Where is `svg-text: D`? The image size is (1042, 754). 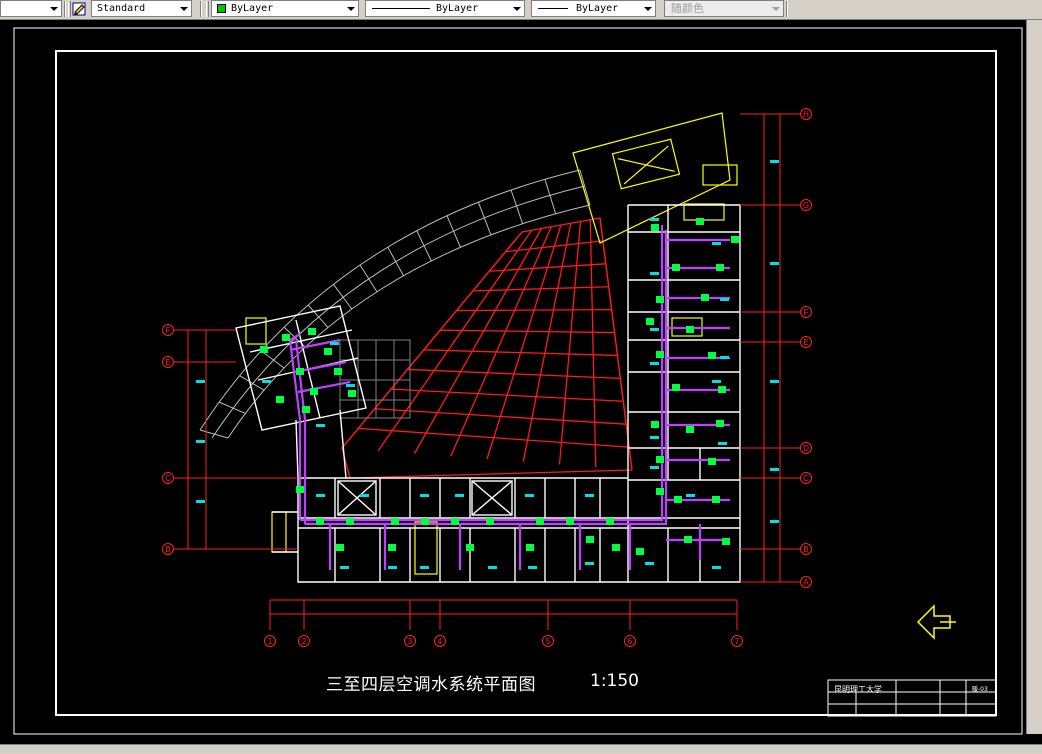
svg-text: D is located at coordinates (806, 448).